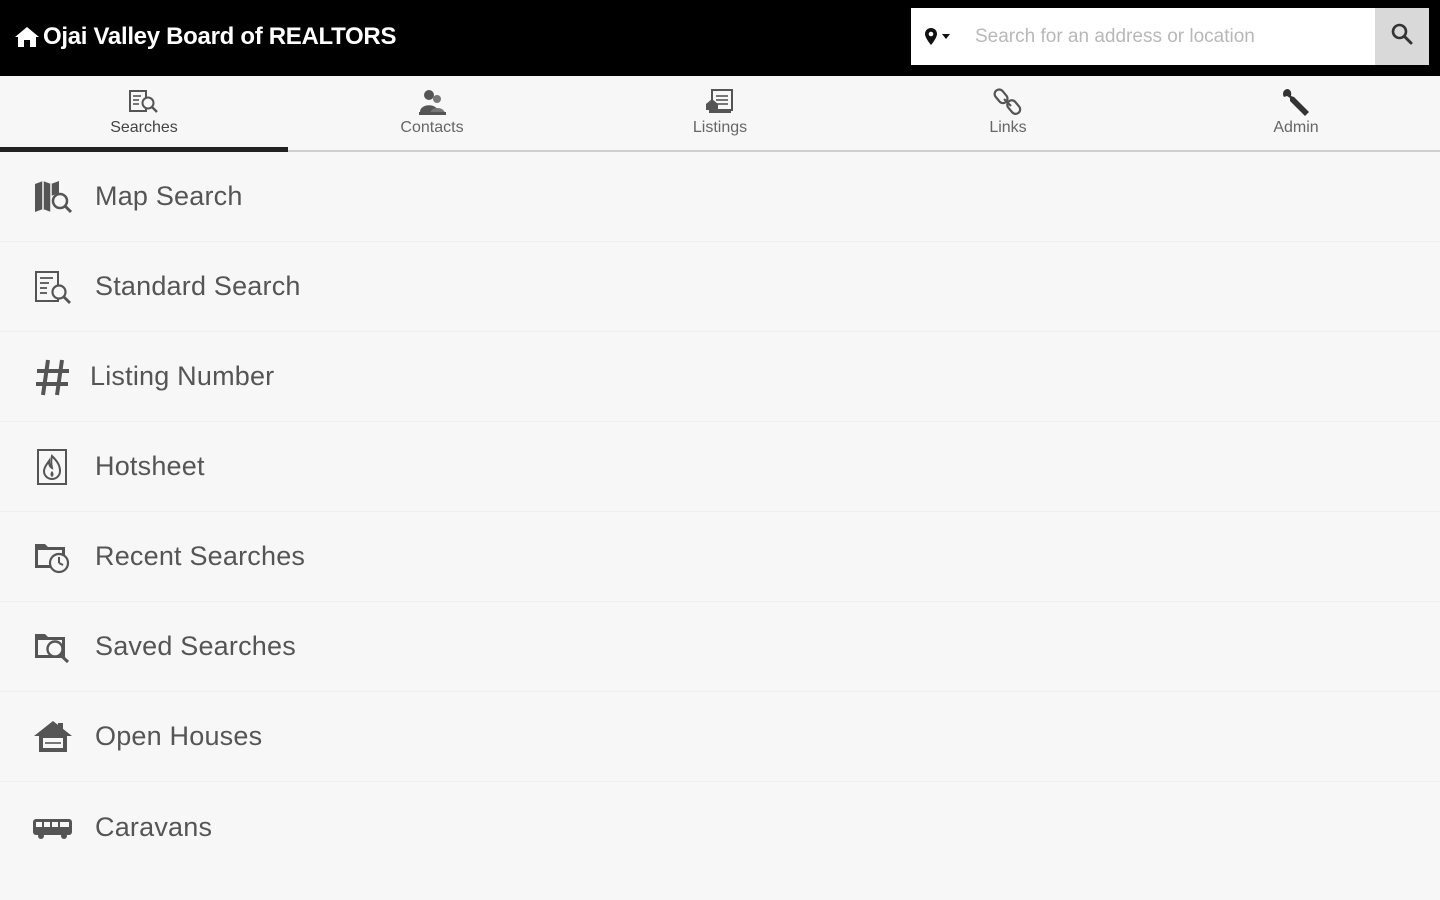  Describe the element at coordinates (931, 37) in the screenshot. I see `map-pin-icon` at that location.